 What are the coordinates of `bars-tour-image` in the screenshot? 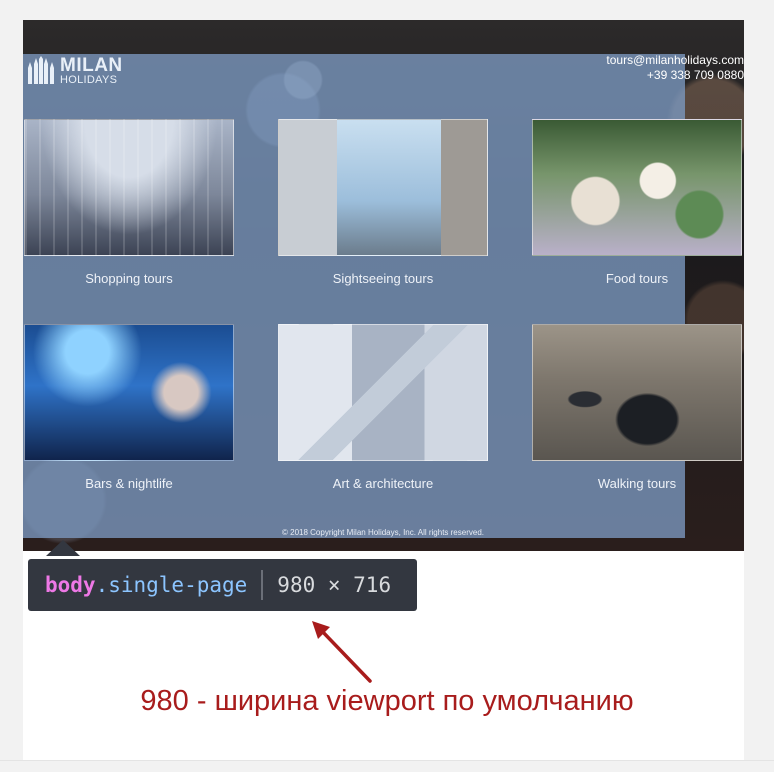 It's located at (129, 392).